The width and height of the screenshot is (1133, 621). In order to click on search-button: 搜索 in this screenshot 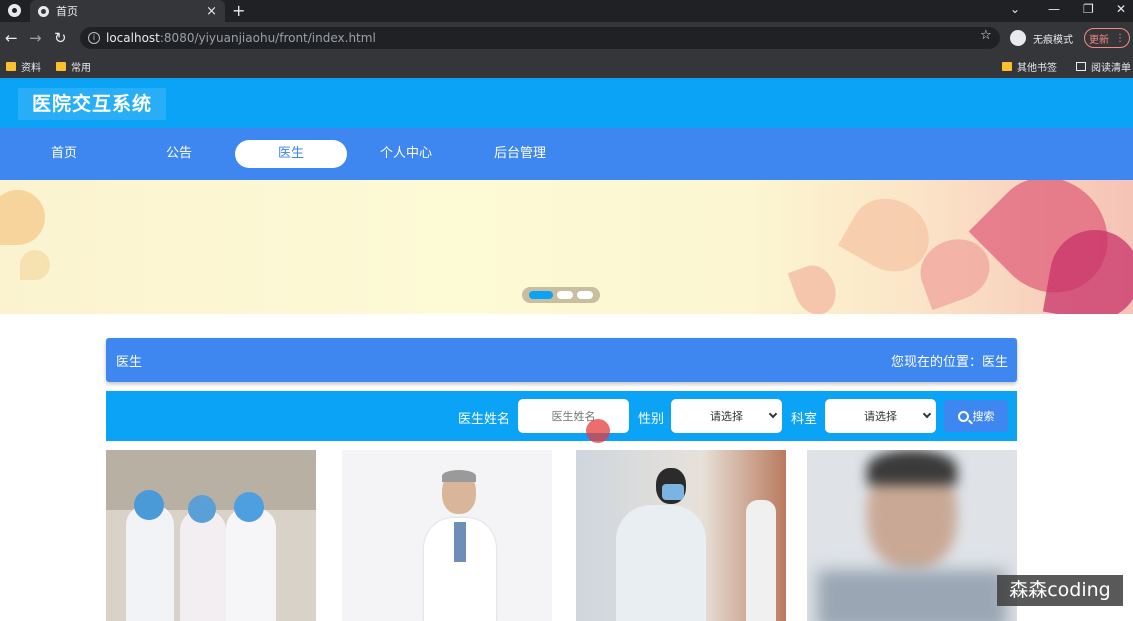, I will do `click(976, 416)`.